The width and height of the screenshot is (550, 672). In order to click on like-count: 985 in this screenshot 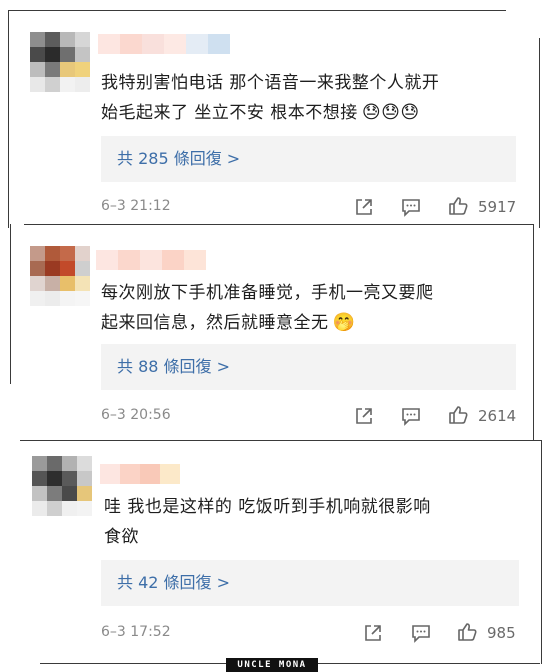, I will do `click(501, 633)`.